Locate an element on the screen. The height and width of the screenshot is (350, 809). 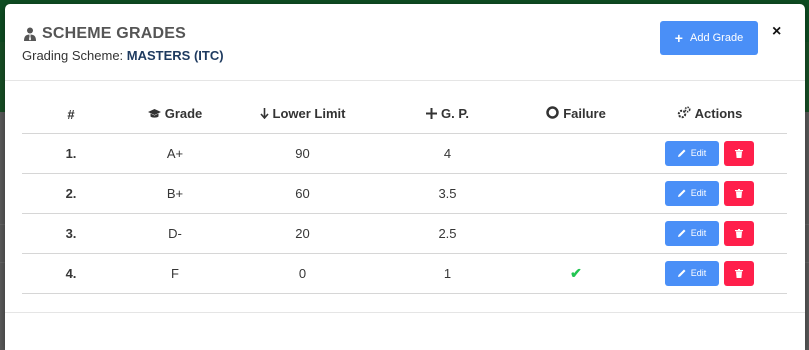
close-icon: × is located at coordinates (776, 32).